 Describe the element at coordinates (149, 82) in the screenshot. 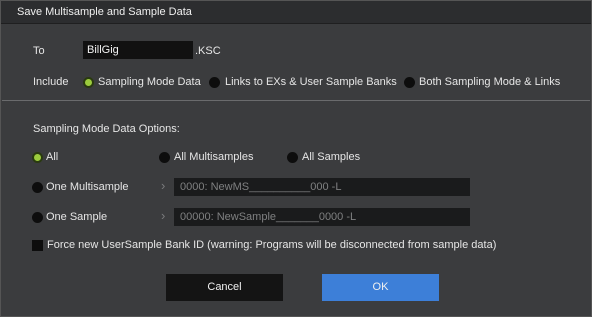

I see `include-option-label: Sampling Mode Data` at that location.